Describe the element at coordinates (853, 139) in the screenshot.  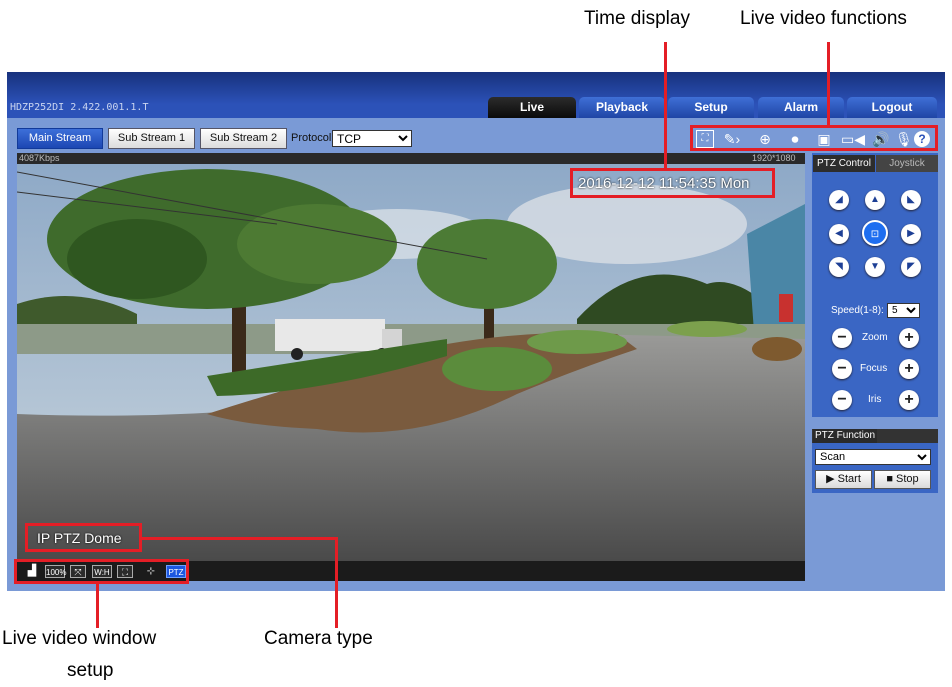
I see `video-icon: ▭◀` at that location.